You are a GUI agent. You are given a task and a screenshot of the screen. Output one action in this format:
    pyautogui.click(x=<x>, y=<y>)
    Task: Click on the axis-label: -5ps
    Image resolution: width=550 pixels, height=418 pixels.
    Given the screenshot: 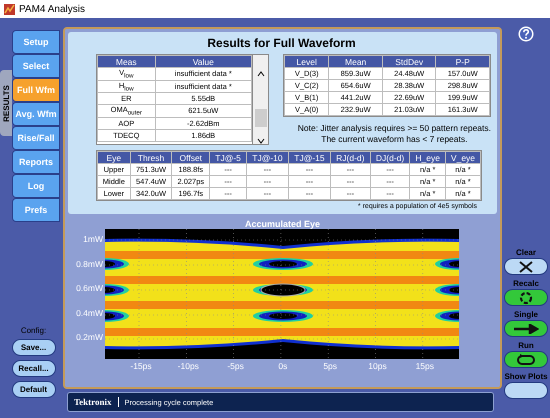 What is the action you would take?
    pyautogui.click(x=235, y=366)
    